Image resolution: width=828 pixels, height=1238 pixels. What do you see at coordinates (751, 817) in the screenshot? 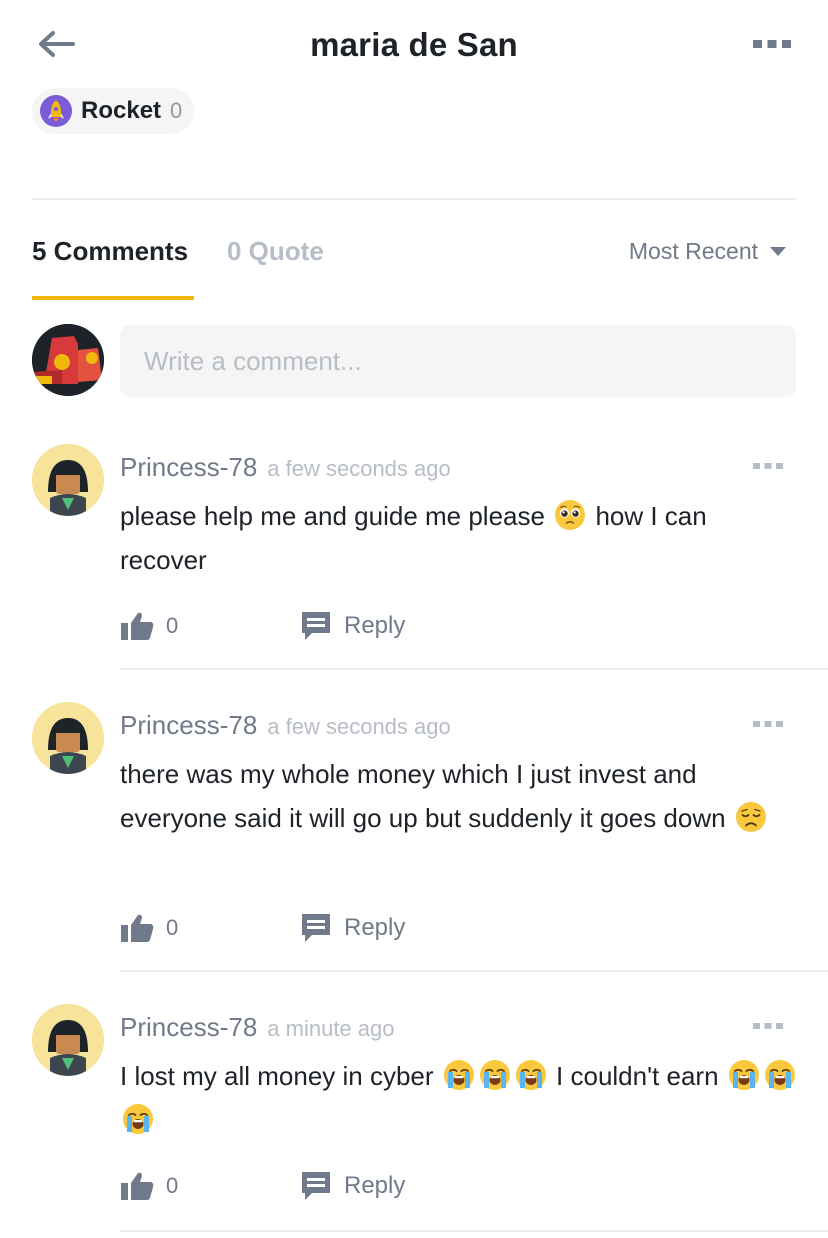
I see `disappointed-face-icon` at bounding box center [751, 817].